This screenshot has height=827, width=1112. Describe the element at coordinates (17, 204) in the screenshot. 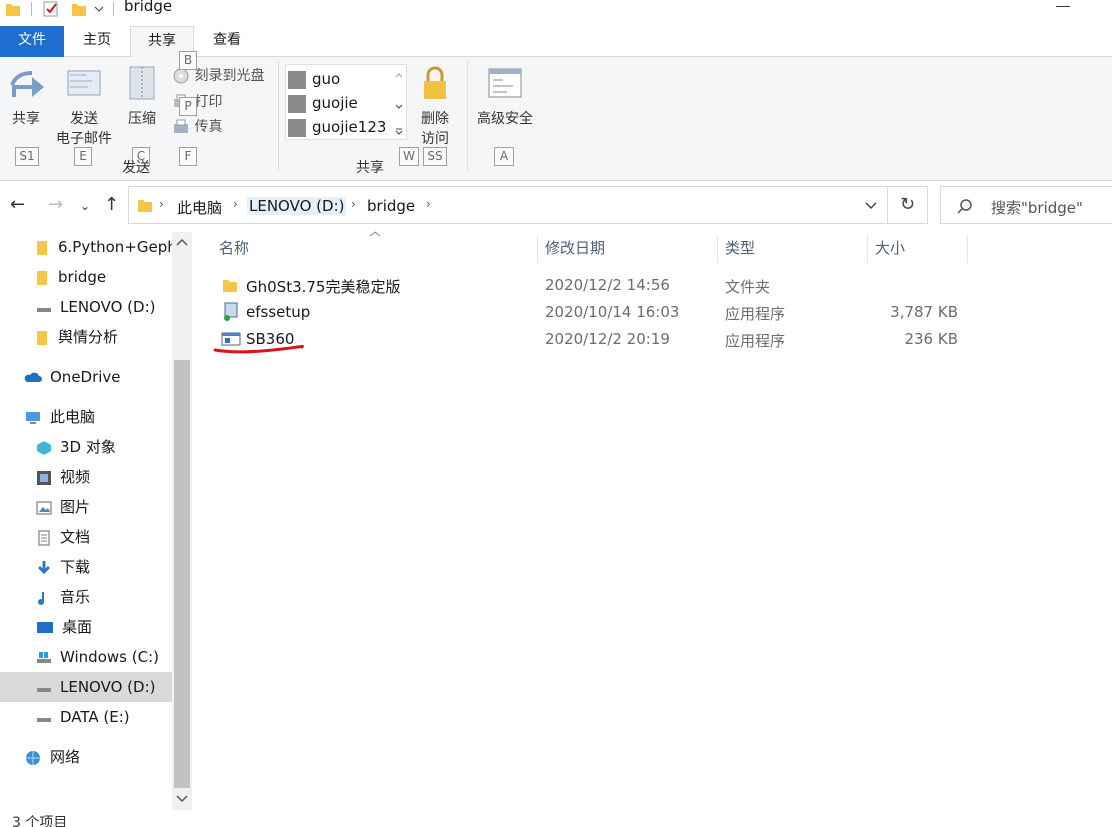

I see `back-icon: ←` at that location.